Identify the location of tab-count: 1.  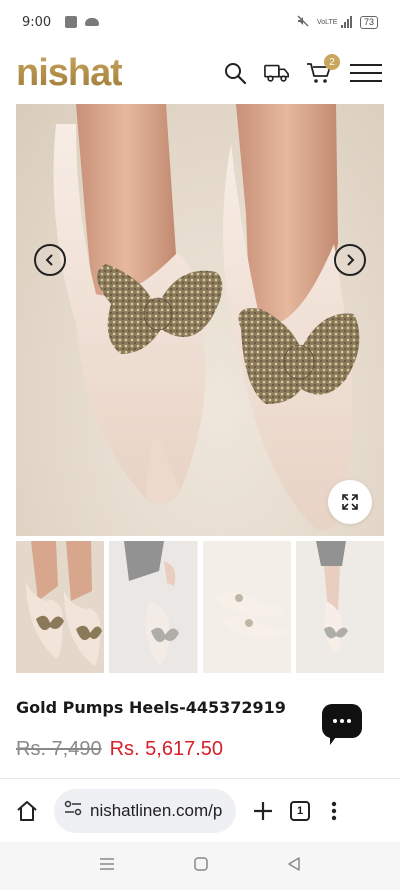
(300, 810).